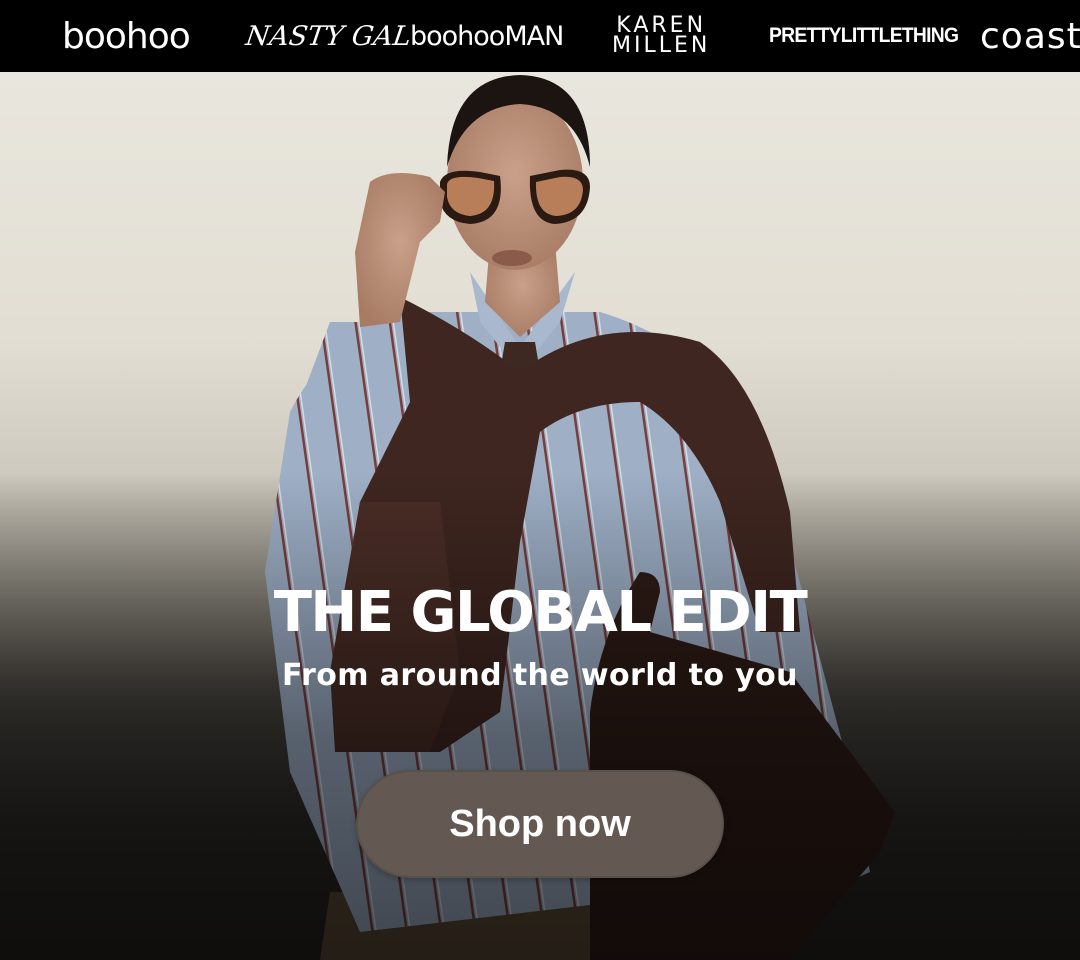  What do you see at coordinates (540, 675) in the screenshot?
I see `hero-subtitle: From around the world to you` at bounding box center [540, 675].